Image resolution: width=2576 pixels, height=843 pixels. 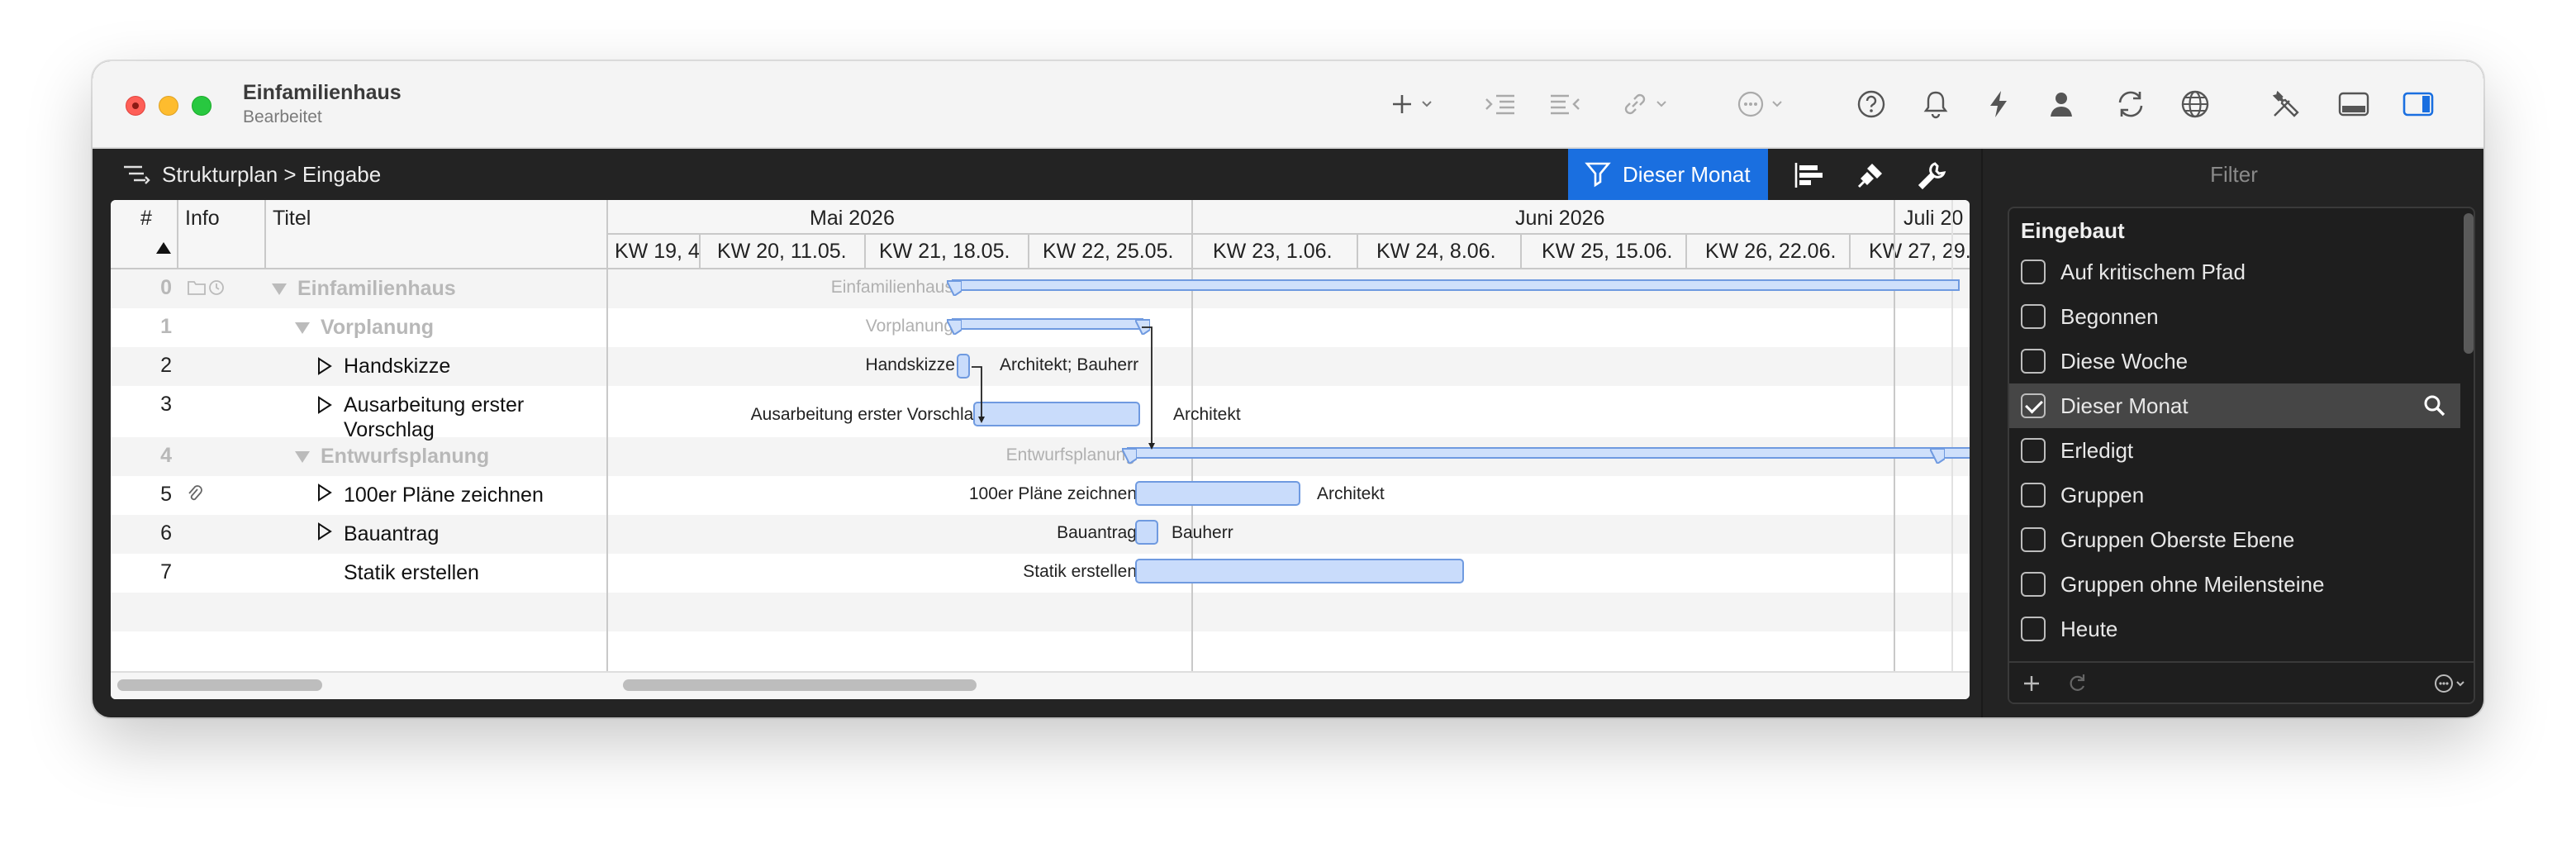 I want to click on column-header-number: #, so click(x=146, y=219).